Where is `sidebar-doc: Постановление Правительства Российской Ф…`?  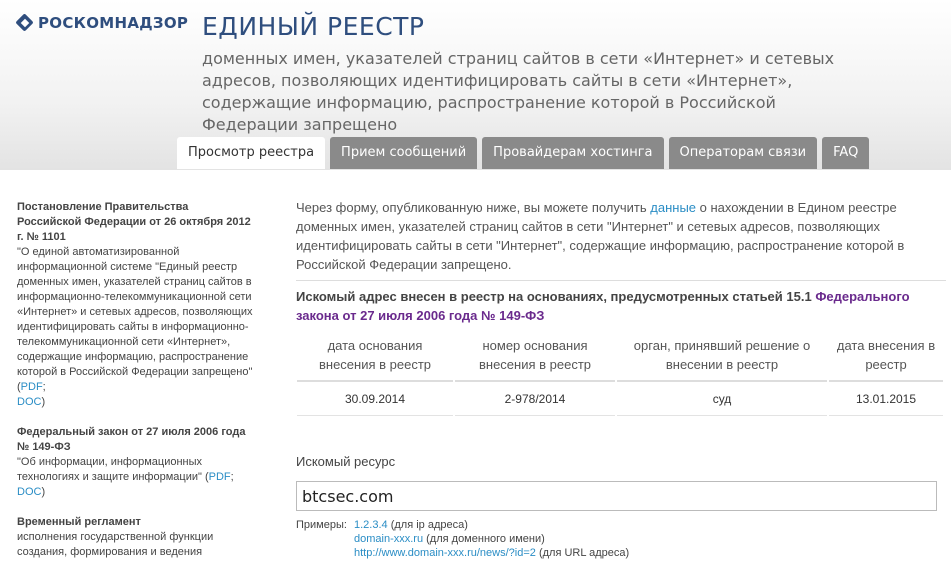 sidebar-doc: Постановление Правительства Российской Ф… is located at coordinates (135, 305).